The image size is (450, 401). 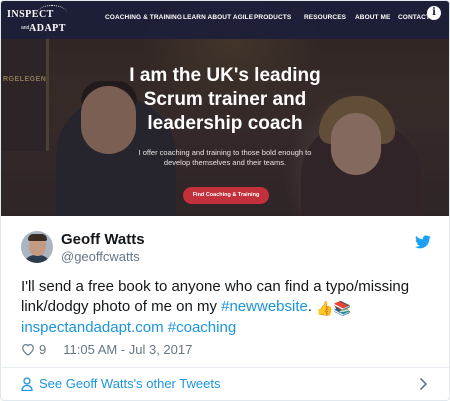 What do you see at coordinates (434, 13) in the screenshot?
I see `info-icon: i` at bounding box center [434, 13].